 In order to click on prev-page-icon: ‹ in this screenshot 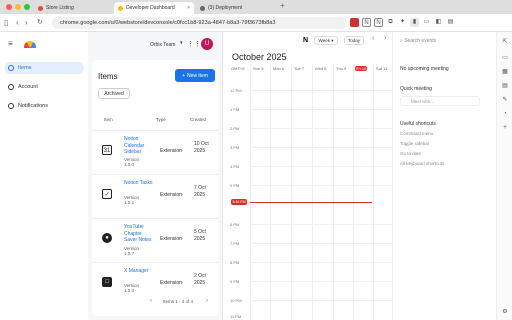, I will do `click(151, 301)`.